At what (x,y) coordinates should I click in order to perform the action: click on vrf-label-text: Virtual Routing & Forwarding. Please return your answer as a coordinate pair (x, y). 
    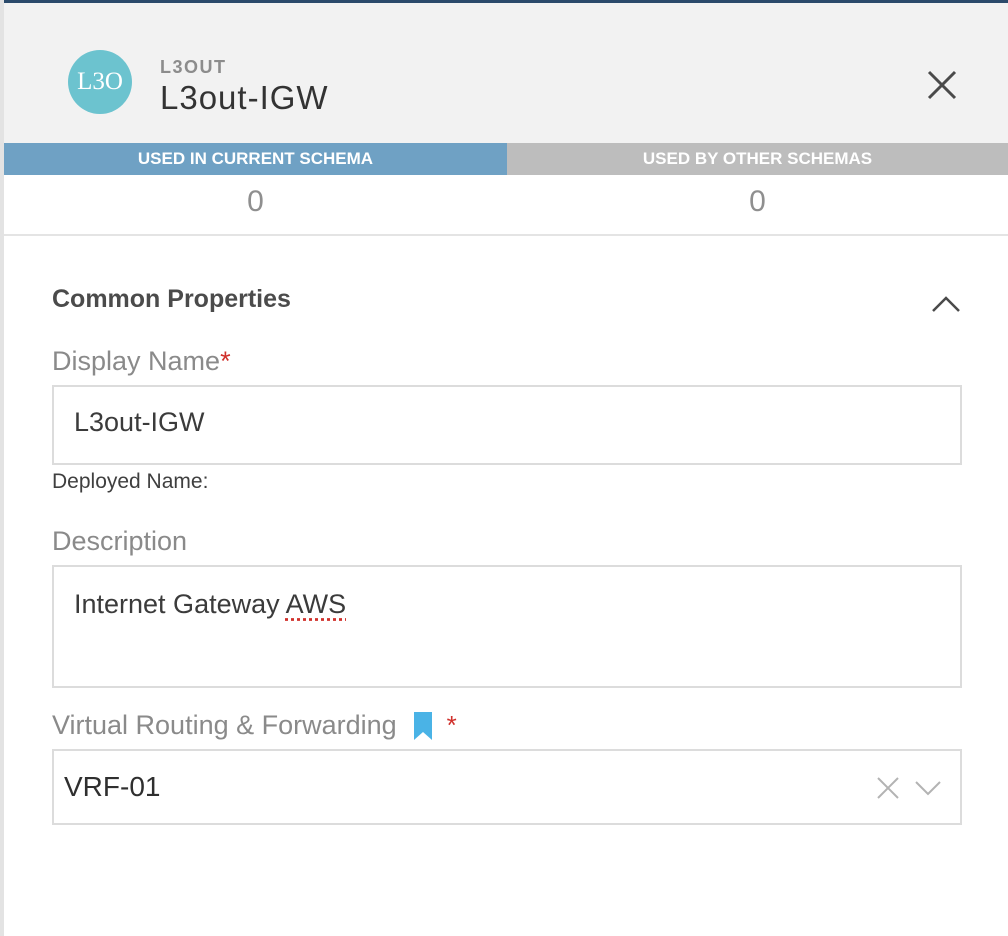
    Looking at the image, I should click on (224, 725).